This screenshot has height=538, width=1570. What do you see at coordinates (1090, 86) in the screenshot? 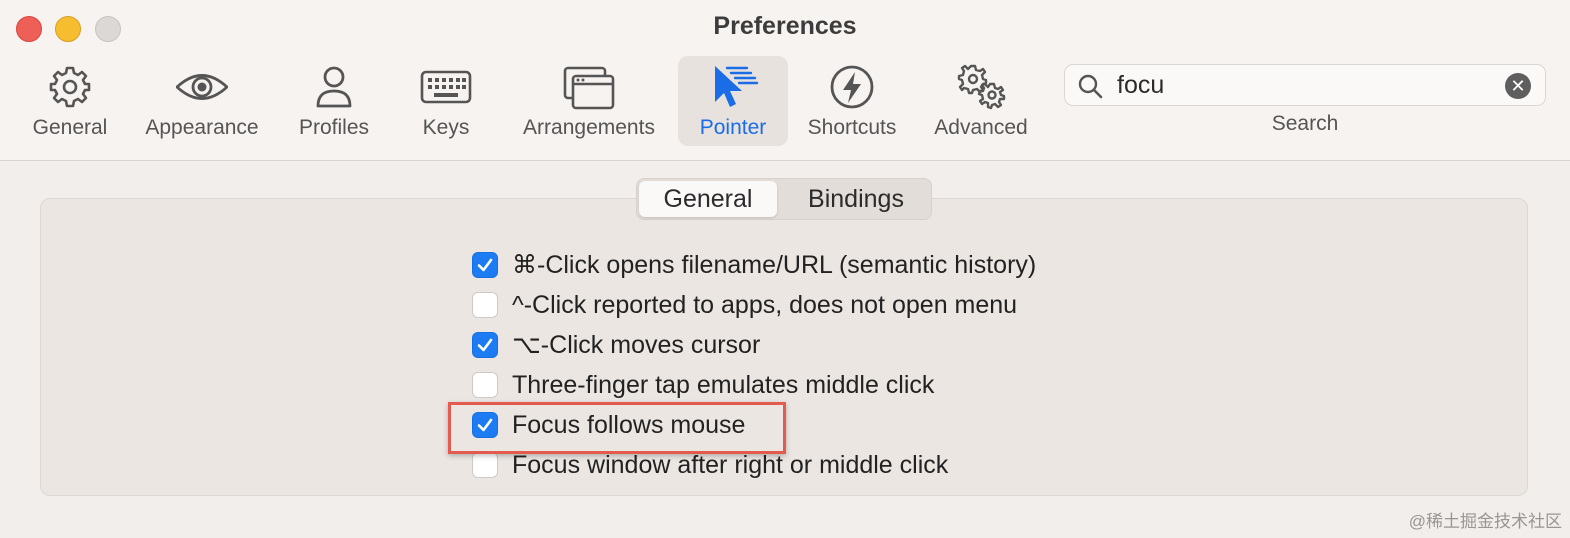
I see `search-icon` at bounding box center [1090, 86].